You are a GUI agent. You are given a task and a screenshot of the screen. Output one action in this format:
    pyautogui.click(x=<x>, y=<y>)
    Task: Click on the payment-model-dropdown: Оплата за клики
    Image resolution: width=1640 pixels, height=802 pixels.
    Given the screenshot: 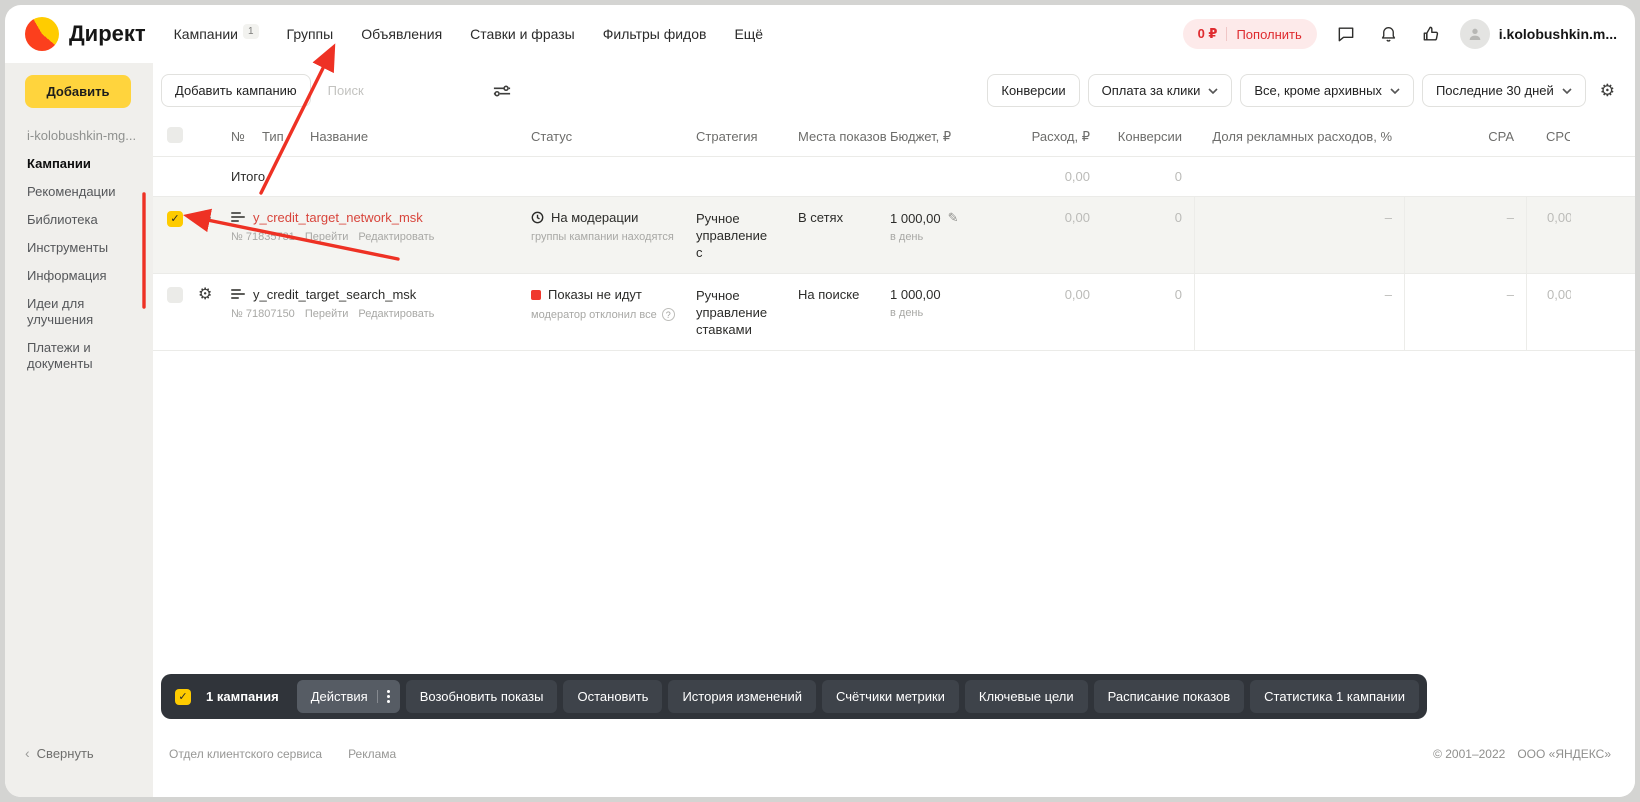 What is the action you would take?
    pyautogui.click(x=1160, y=90)
    